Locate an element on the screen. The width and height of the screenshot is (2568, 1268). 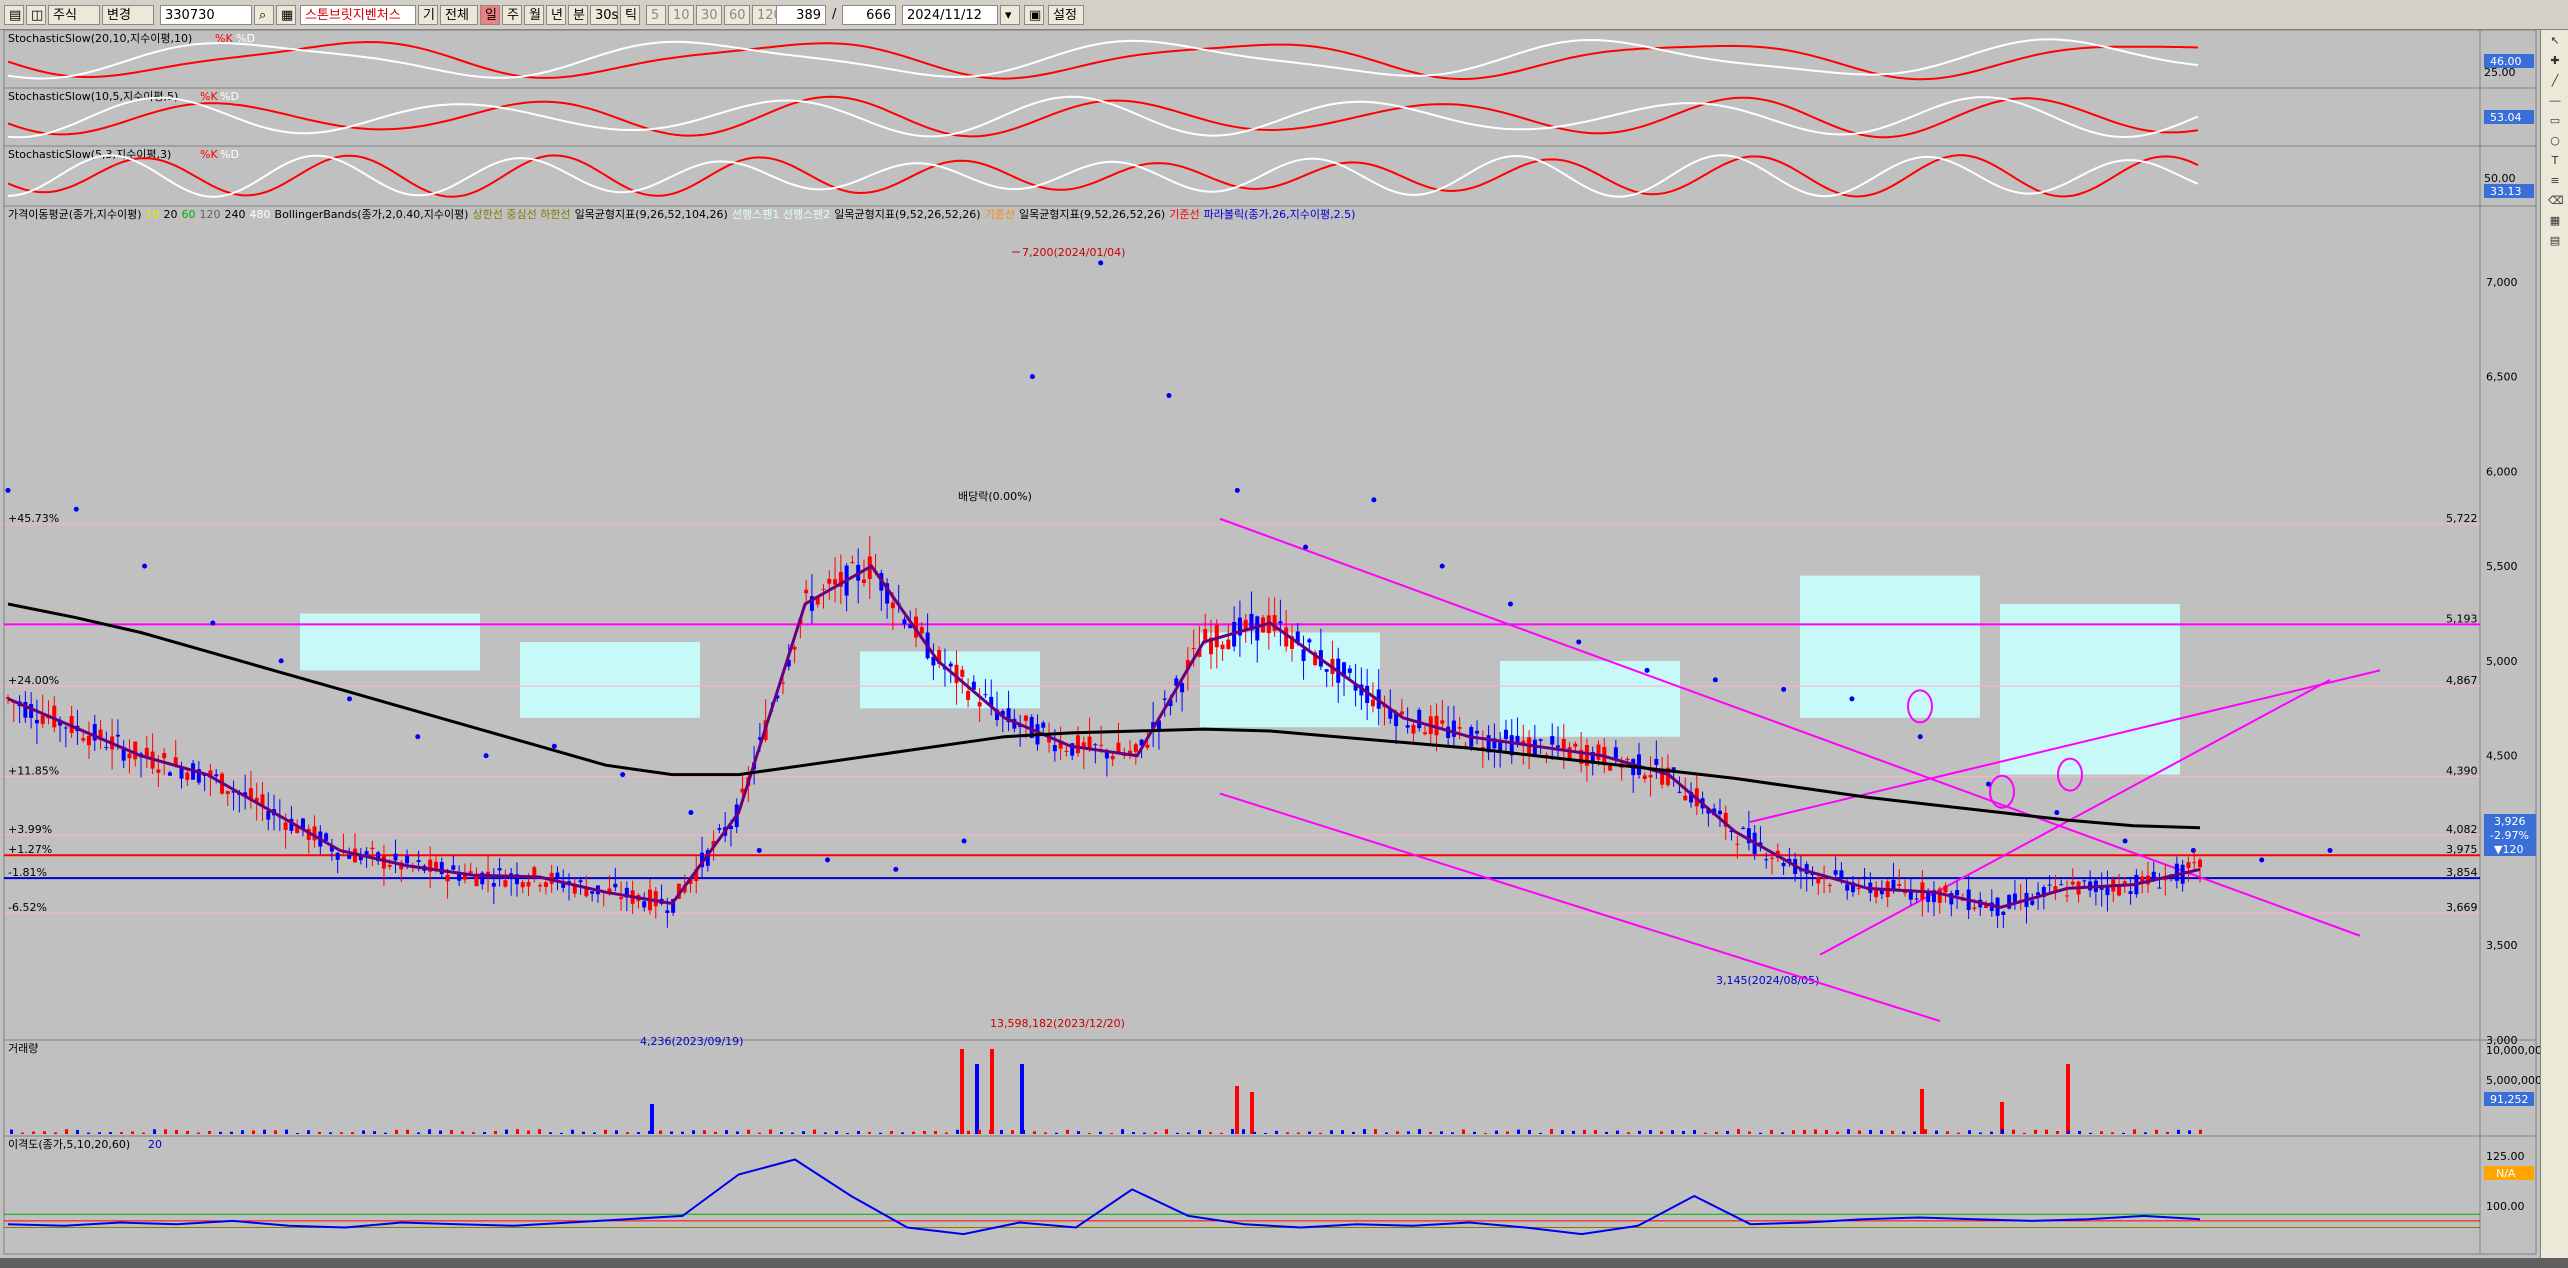
trash-icon: ▤ is located at coordinates (2555, 241).